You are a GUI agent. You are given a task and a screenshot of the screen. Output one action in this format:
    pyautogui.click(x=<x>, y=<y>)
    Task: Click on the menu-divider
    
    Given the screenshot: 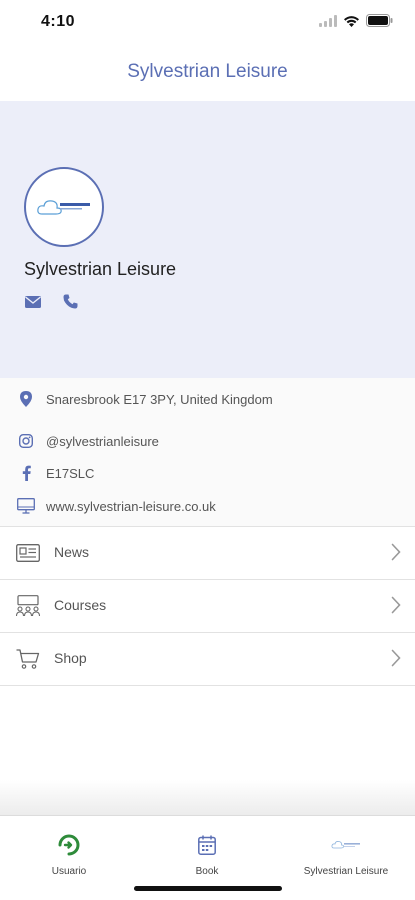 What is the action you would take?
    pyautogui.click(x=207, y=685)
    